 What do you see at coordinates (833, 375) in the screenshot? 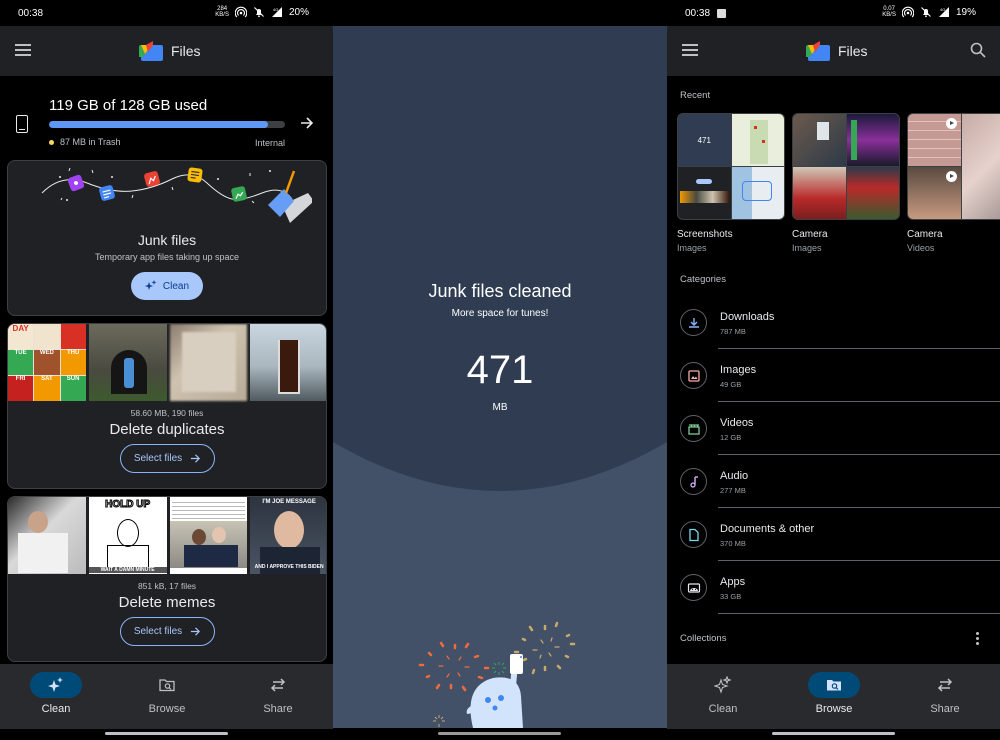
I see `category-images: Images 49 GB` at bounding box center [833, 375].